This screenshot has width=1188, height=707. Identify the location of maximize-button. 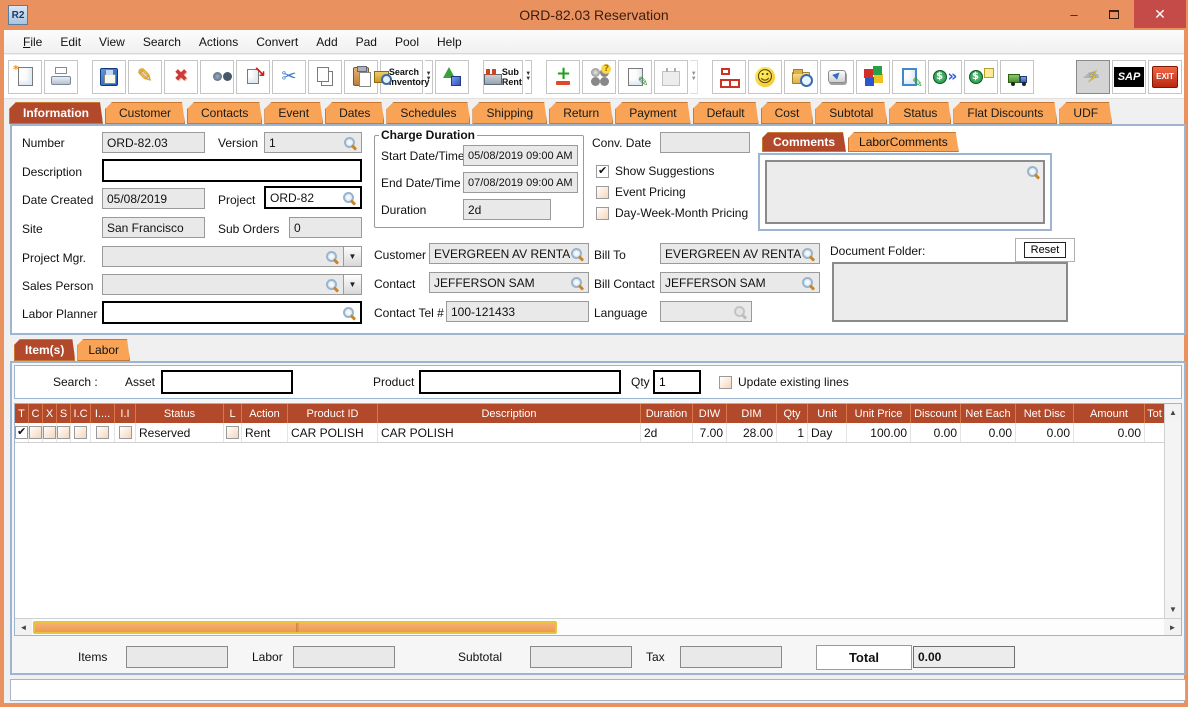
(1114, 14).